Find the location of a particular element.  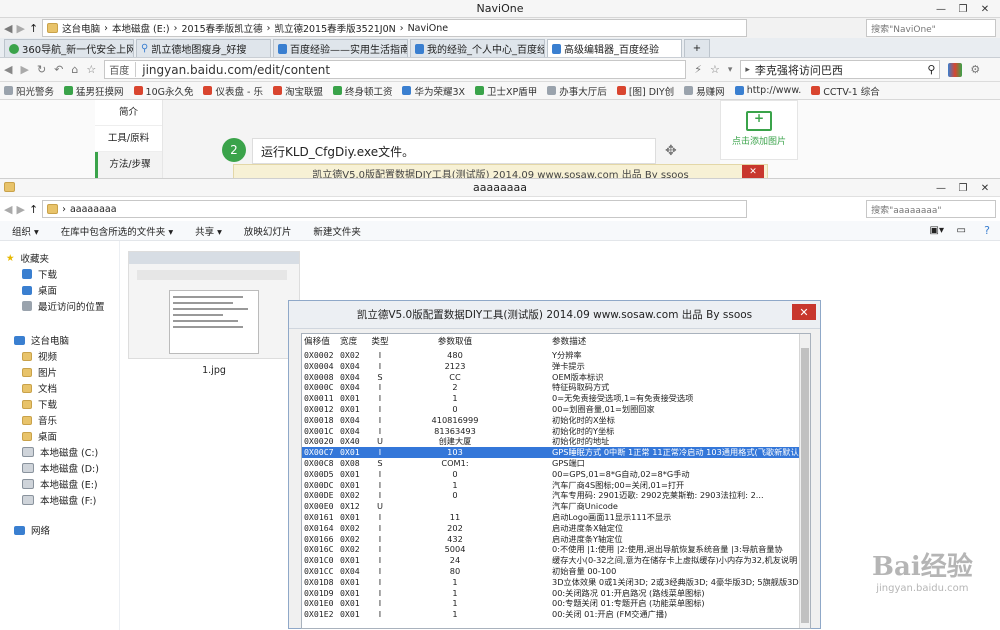

scrollbar-thumb is located at coordinates (805, 485).